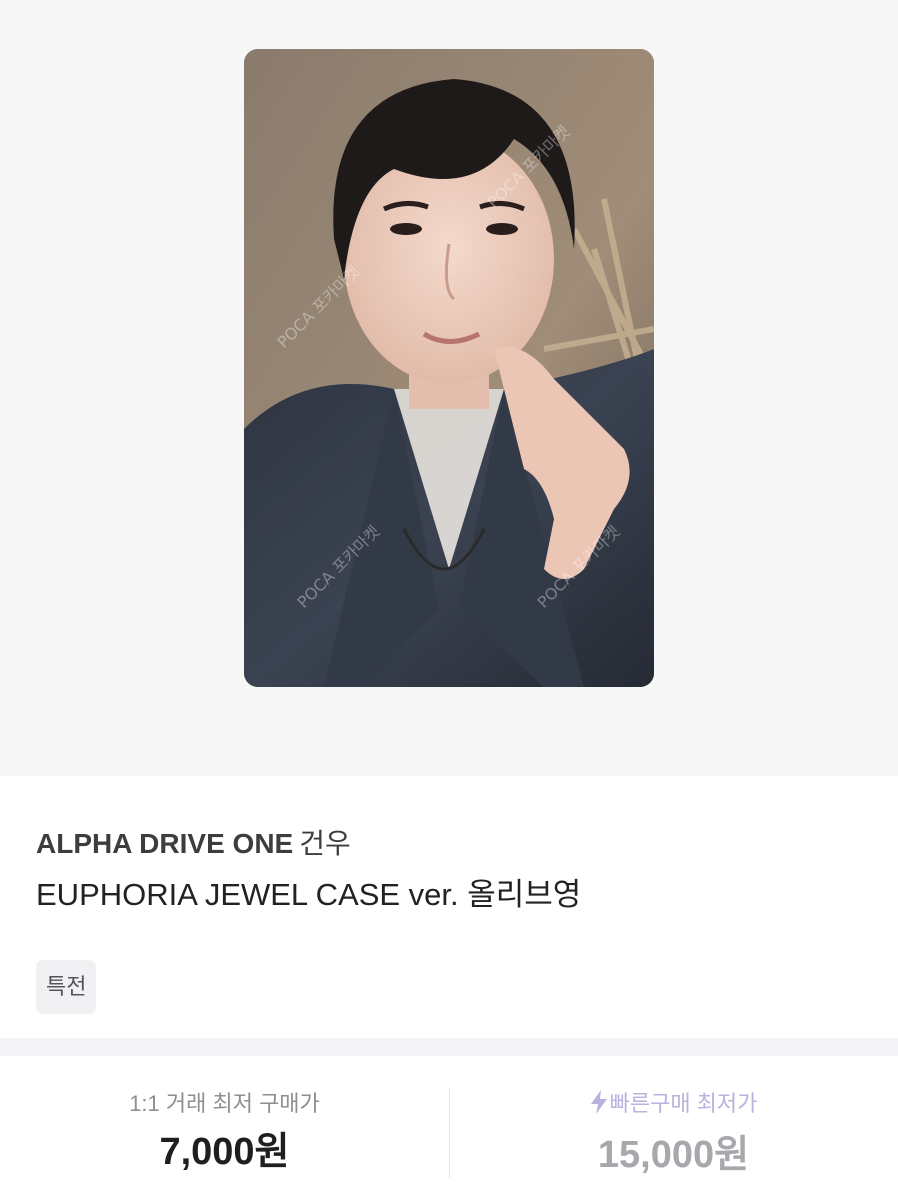  What do you see at coordinates (224, 1103) in the screenshot?
I see `one-to-one-price-label: 1:1 거래 최저 구매가` at bounding box center [224, 1103].